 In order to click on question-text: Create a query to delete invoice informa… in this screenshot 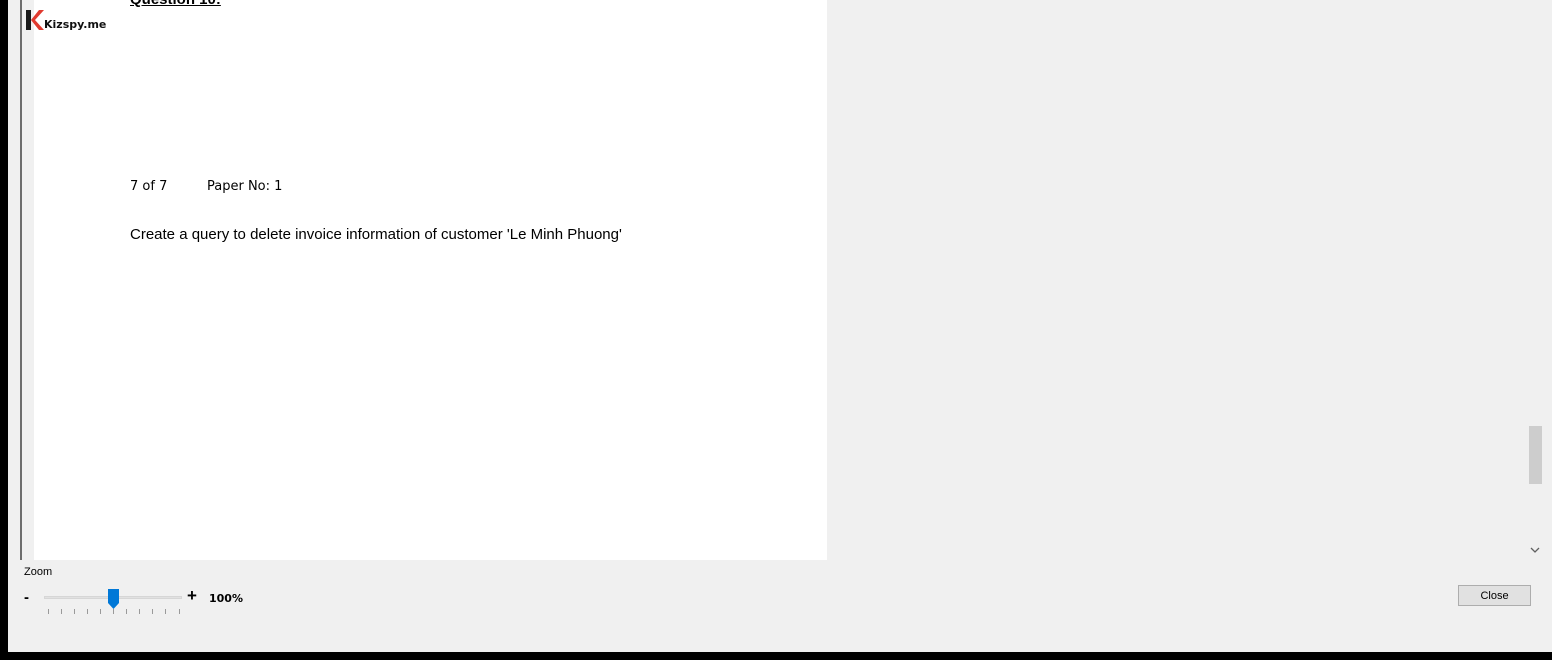, I will do `click(376, 234)`.